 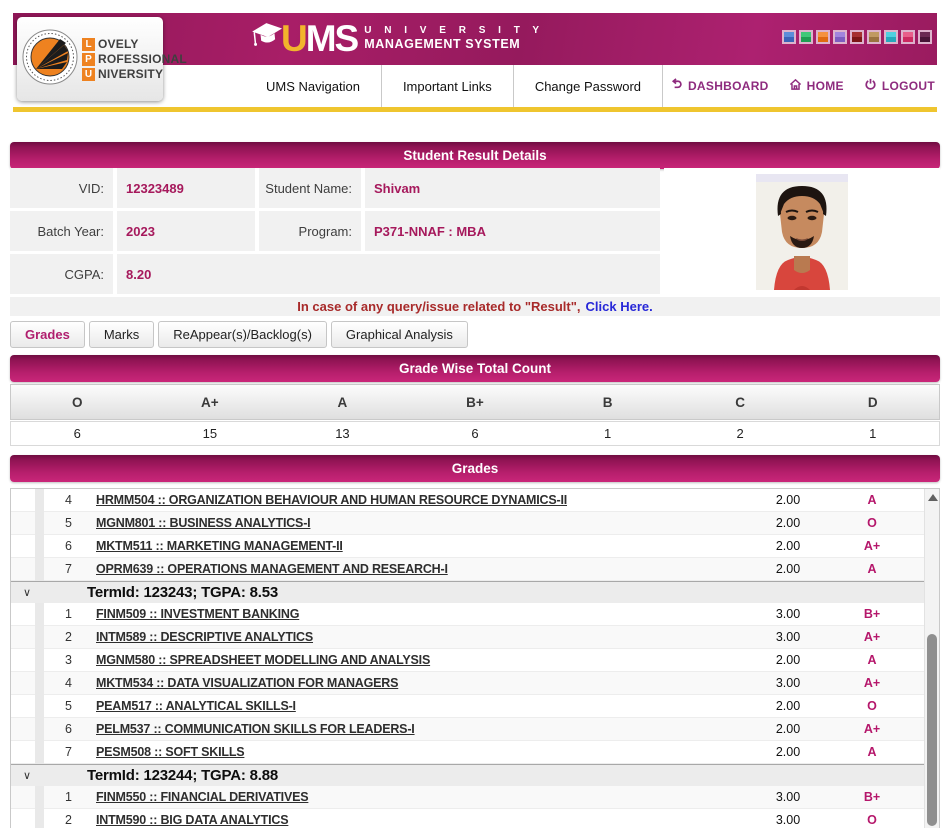 I want to click on tab-reappear-backlog: ReAppear(s)/Backlog(s), so click(x=242, y=334).